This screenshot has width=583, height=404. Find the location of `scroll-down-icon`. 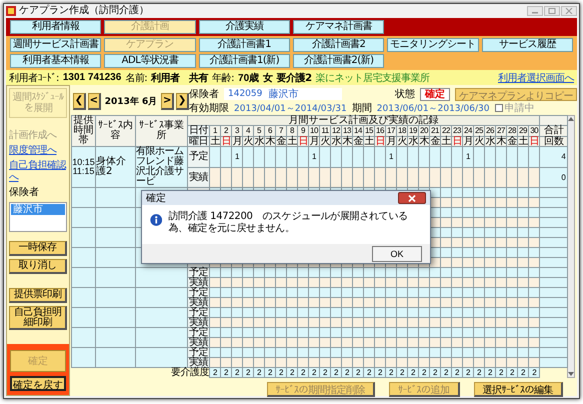

scroll-down-icon is located at coordinates (571, 374).